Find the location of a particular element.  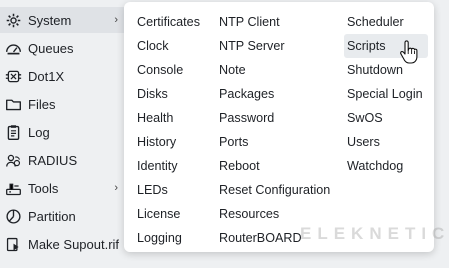

menu-item-disks: Disks is located at coordinates (167, 94).